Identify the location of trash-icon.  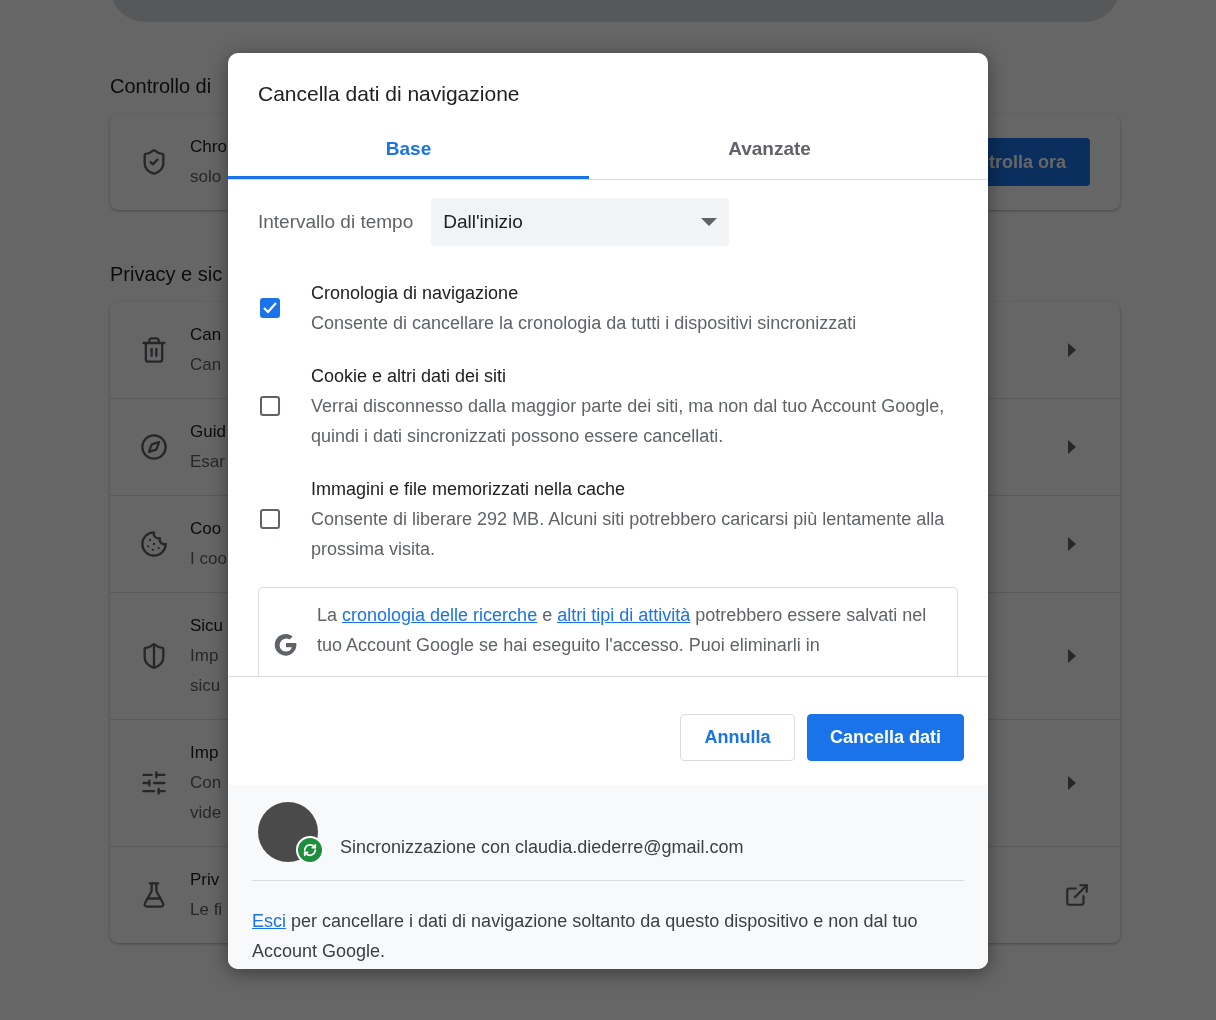
(154, 350).